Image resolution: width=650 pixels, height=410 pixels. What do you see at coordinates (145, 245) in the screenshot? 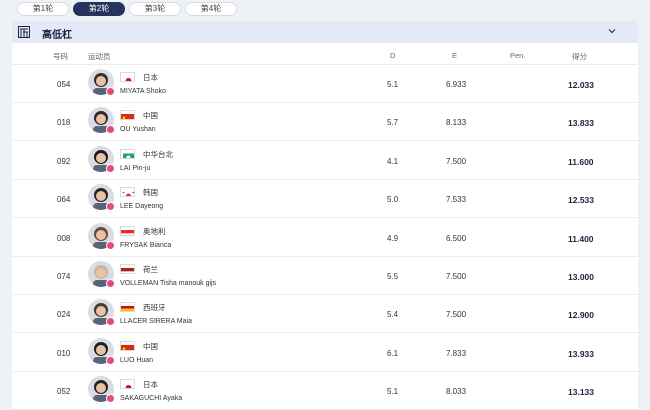
I see `athlete-name: FRYSAK Bianca` at bounding box center [145, 245].